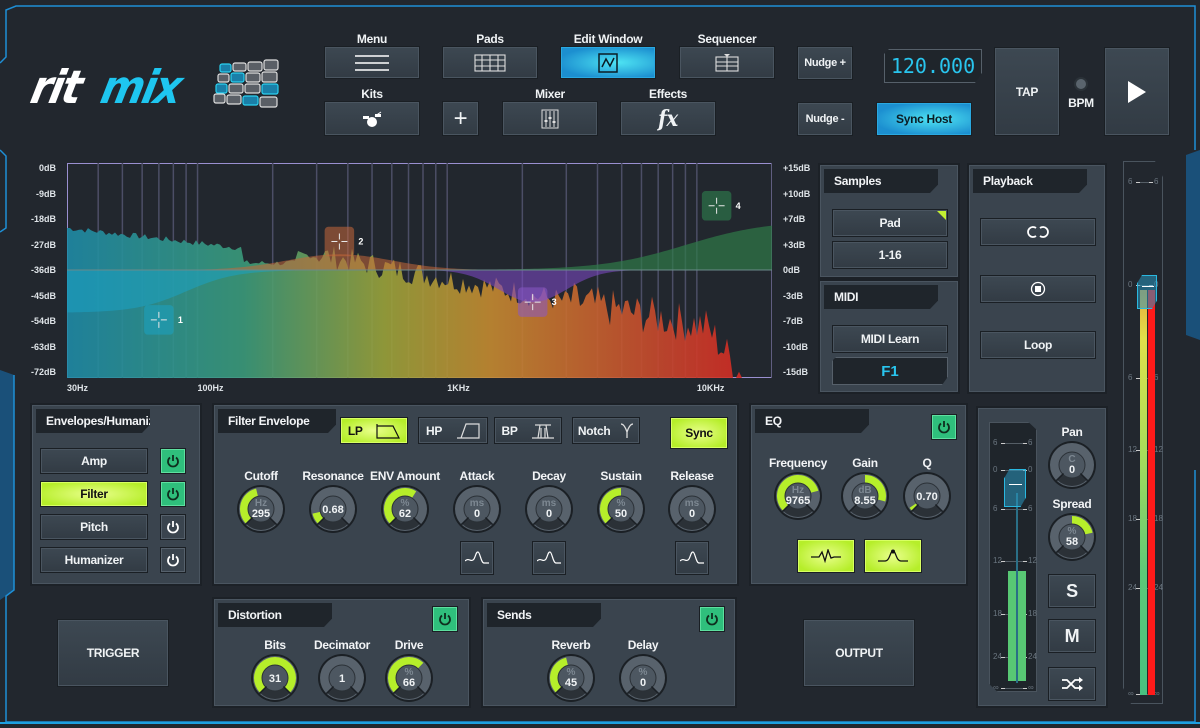  What do you see at coordinates (571, 678) in the screenshot?
I see `sends-reverb-knob: %45` at bounding box center [571, 678].